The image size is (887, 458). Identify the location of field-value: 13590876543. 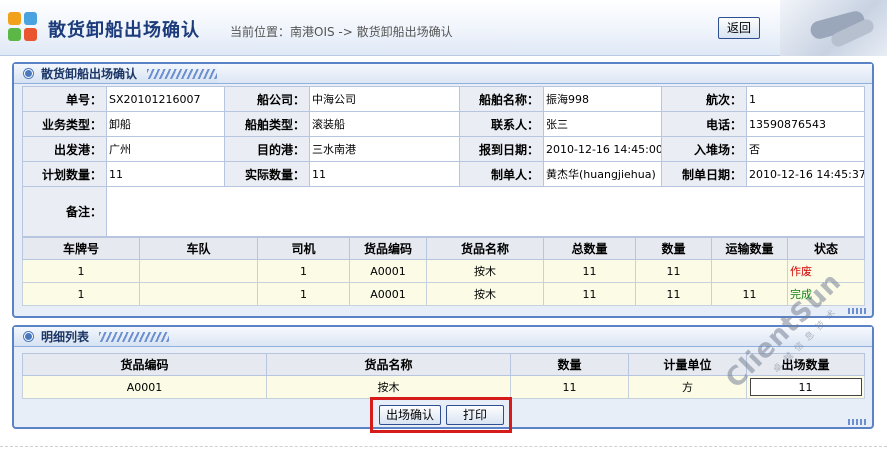
(805, 124).